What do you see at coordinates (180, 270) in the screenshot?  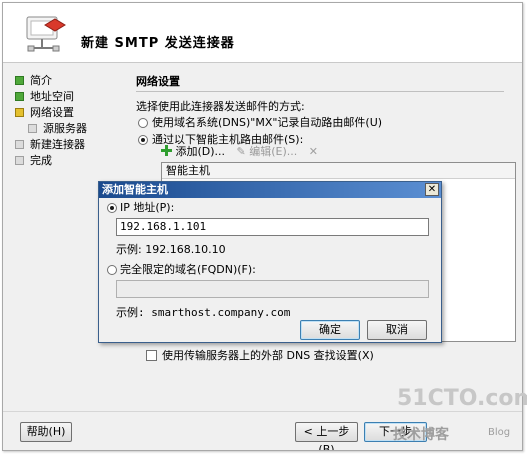 I see `fqdn-option: 完全限定的域名(FQDN)(F):` at bounding box center [180, 270].